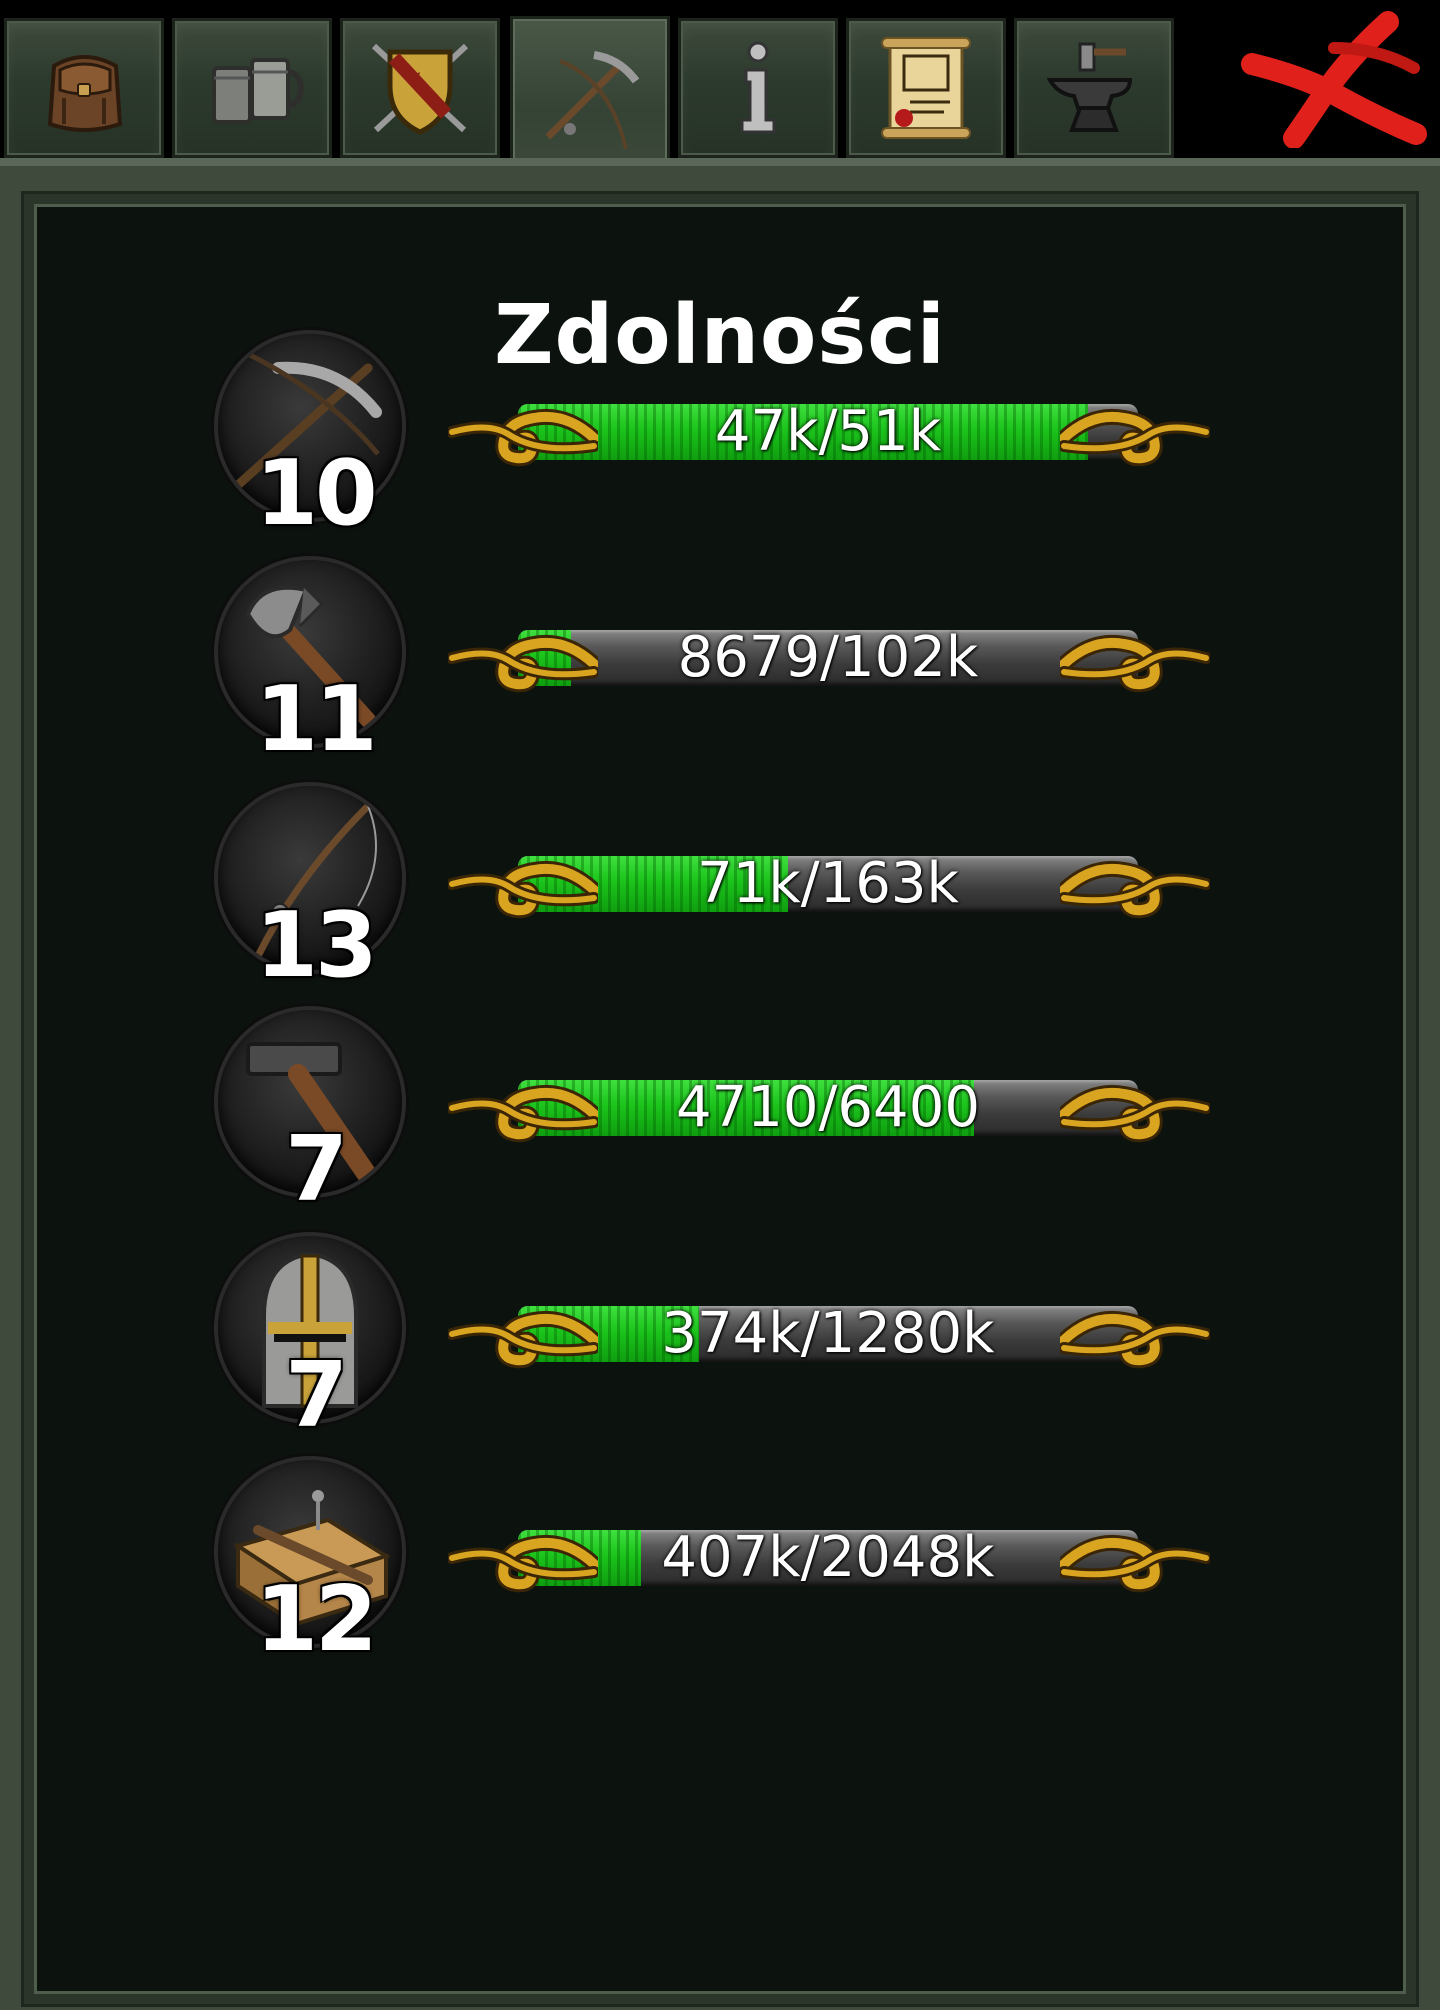  I want to click on tab-info, so click(758, 88).